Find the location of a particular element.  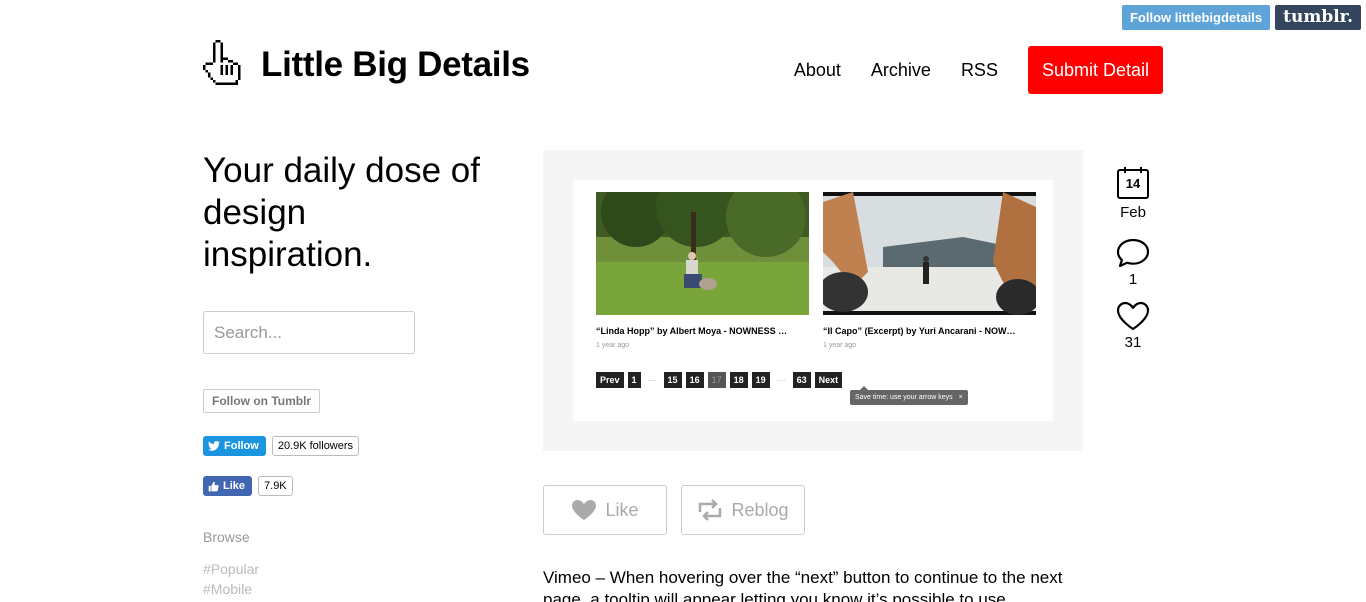

browse-list: #Popular #Mobile is located at coordinates (231, 579).